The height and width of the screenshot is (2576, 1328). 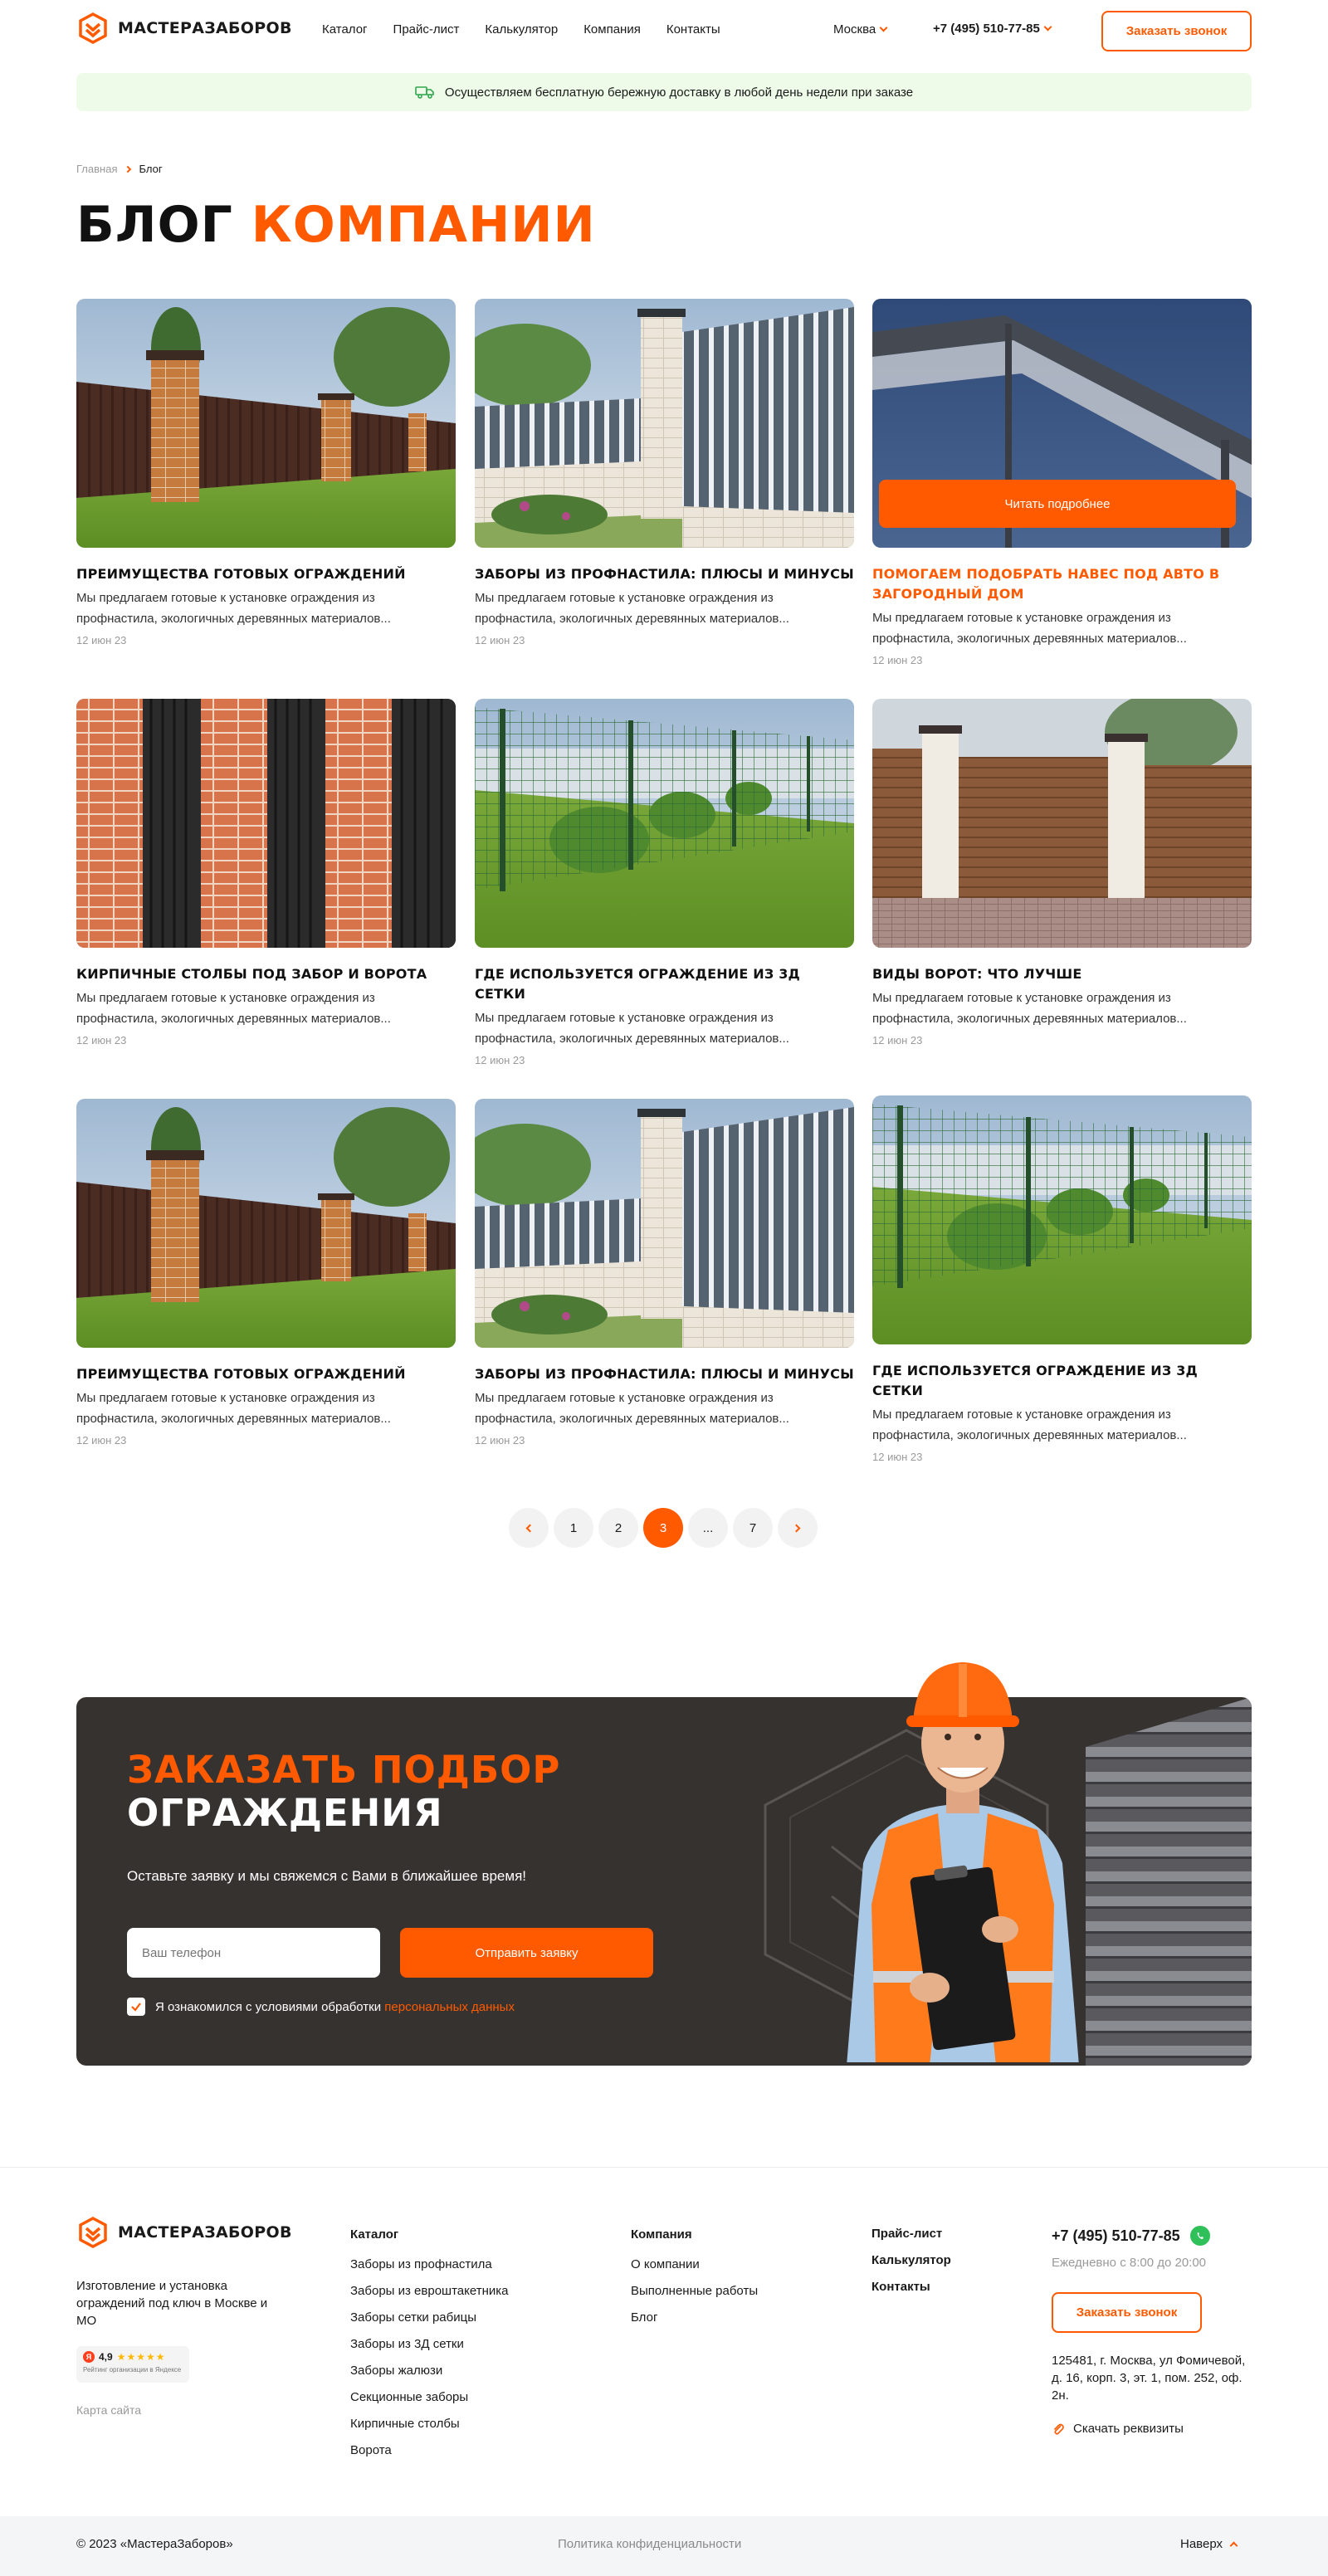 What do you see at coordinates (266, 974) in the screenshot?
I see `post-title: КИРПИЧНЫЕ СТОЛБЫ ПОД ЗАБОР И ВОРОТА` at bounding box center [266, 974].